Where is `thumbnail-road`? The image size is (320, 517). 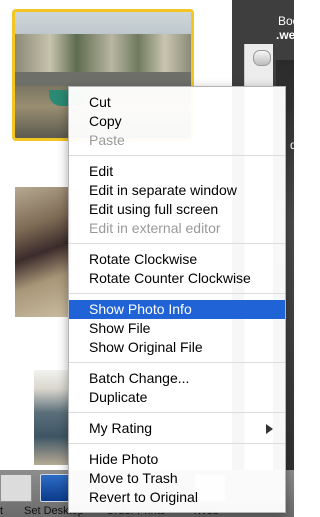 thumbnail-road is located at coordinates (103, 79).